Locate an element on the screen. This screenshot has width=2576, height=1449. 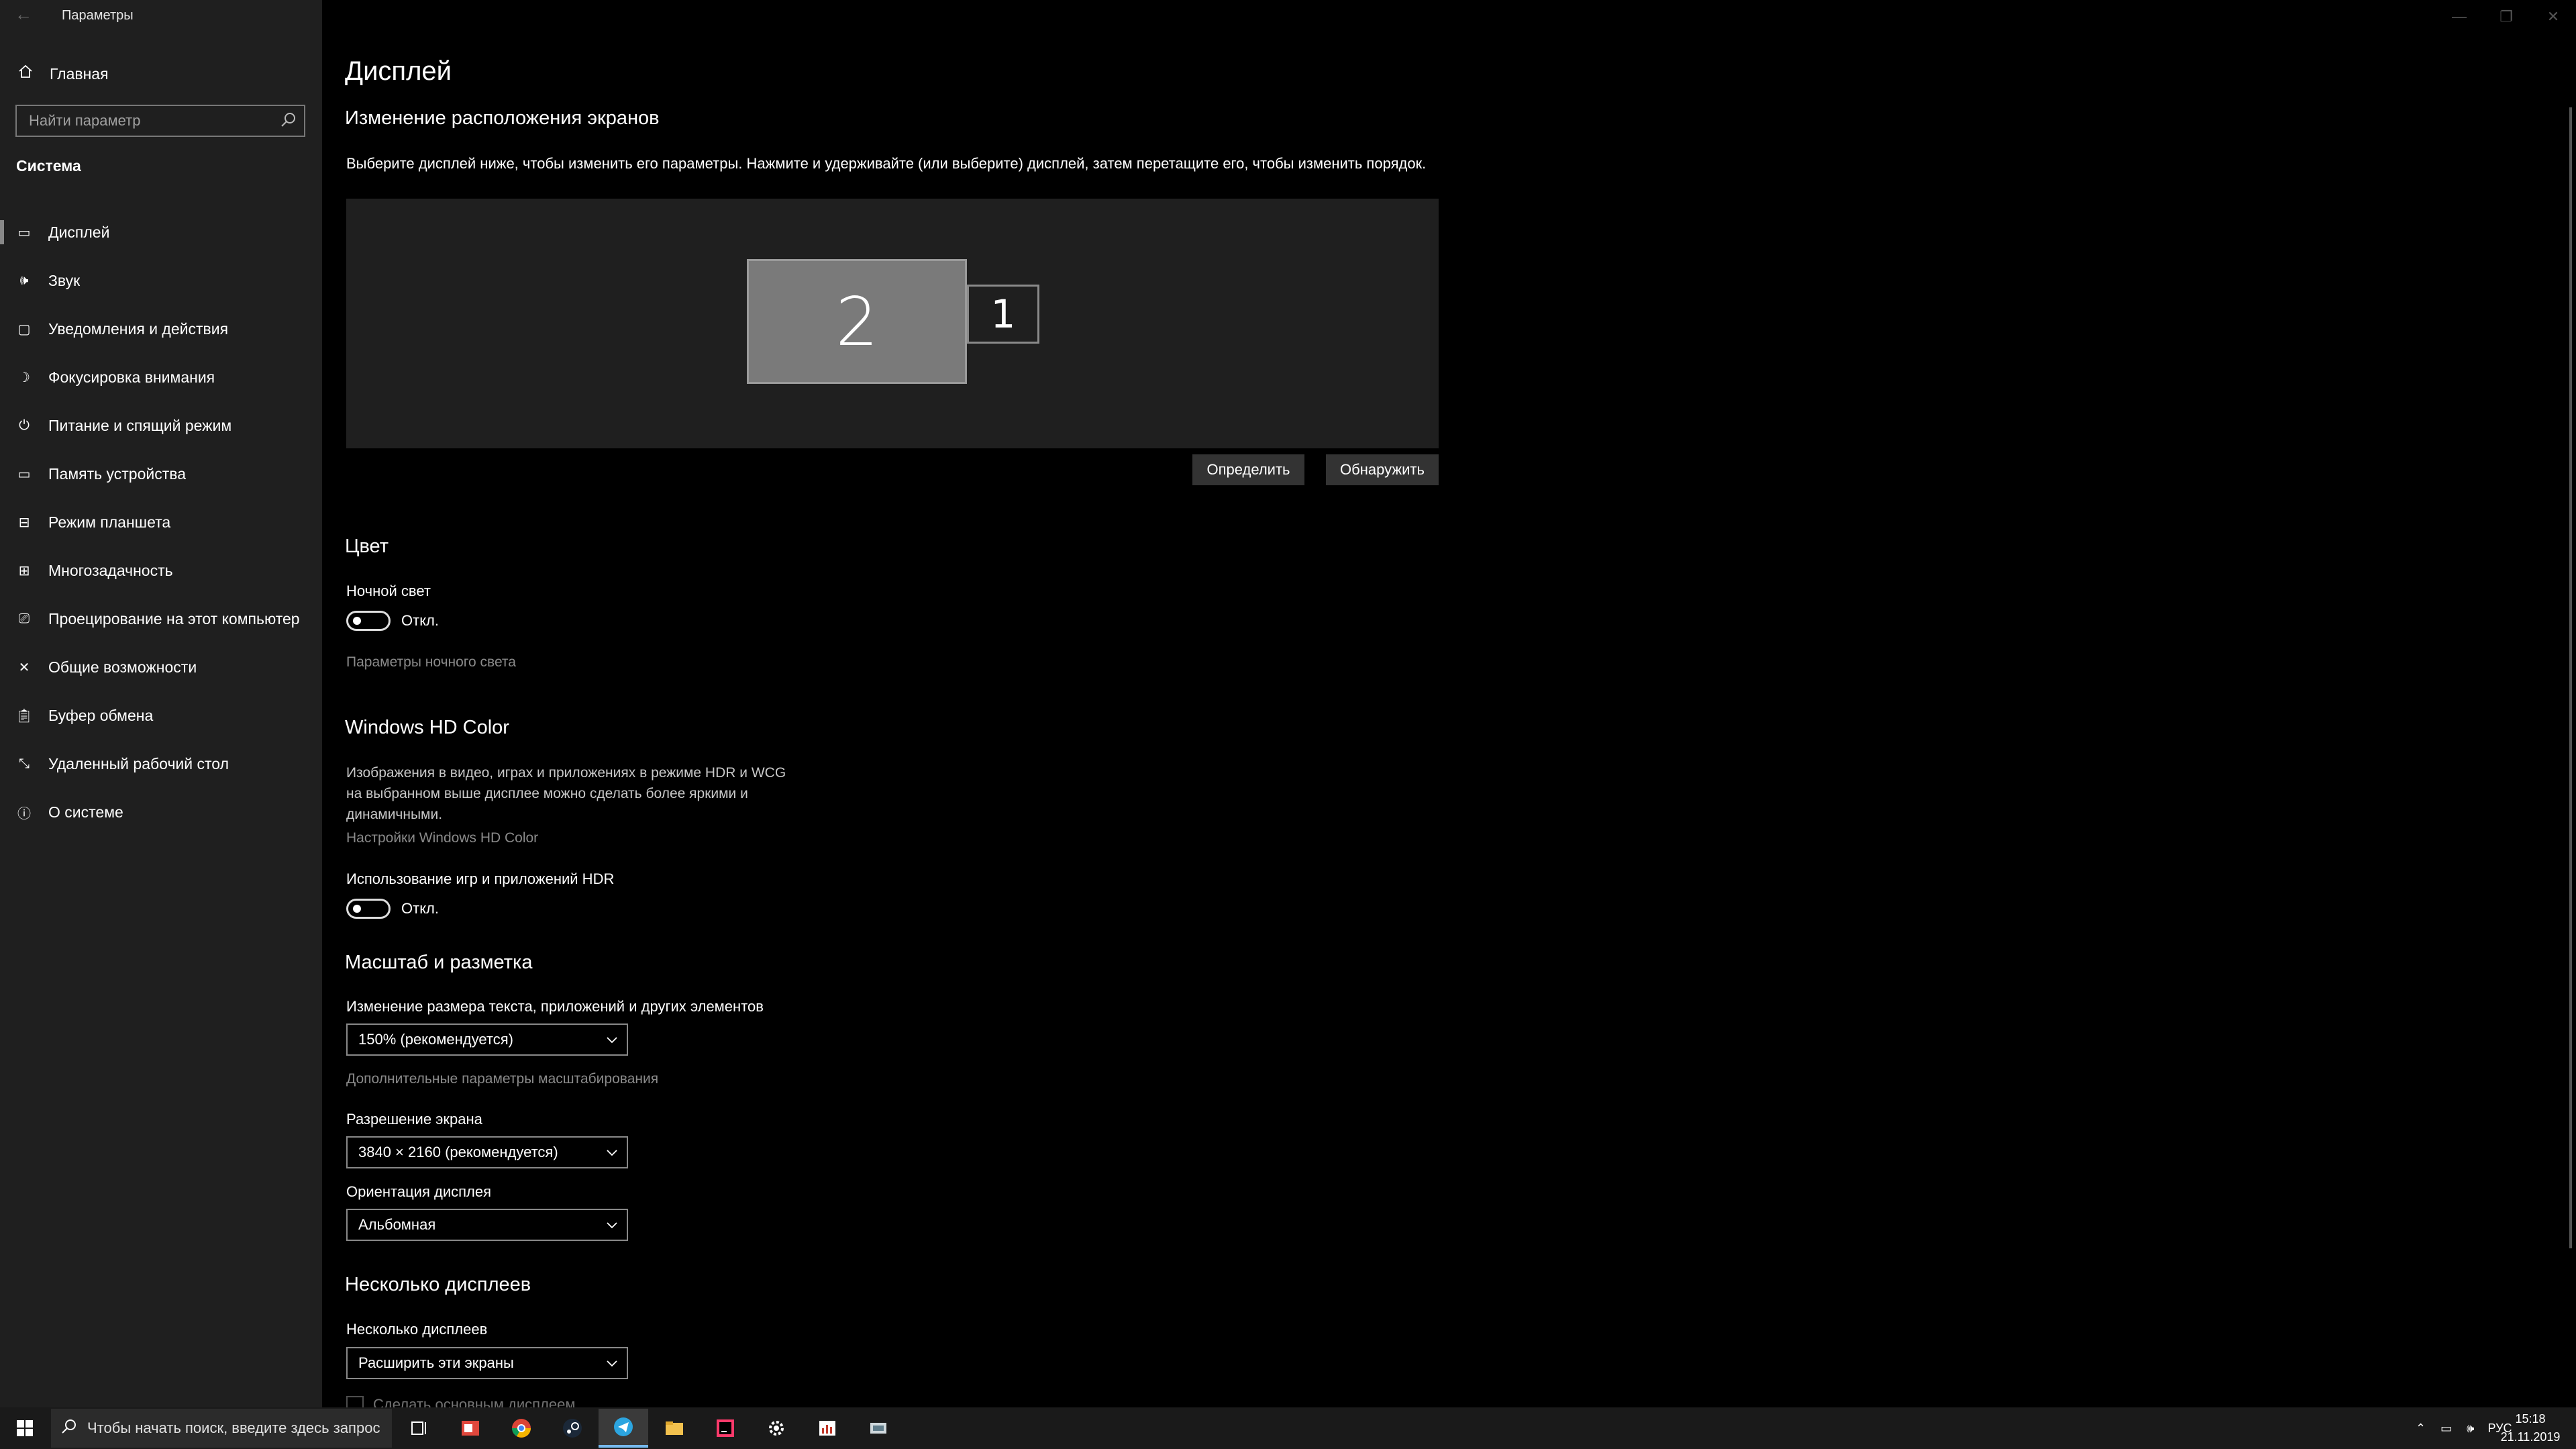
resolution-dropdown: 3840 × 2160 (рекомендуется) is located at coordinates (487, 1152).